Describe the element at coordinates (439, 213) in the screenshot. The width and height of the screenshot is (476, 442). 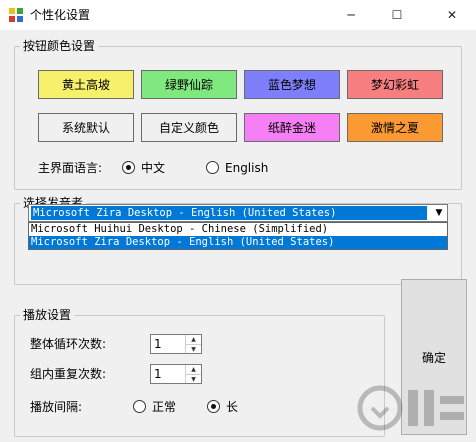
I see `chevron-down-icon: ▼` at that location.